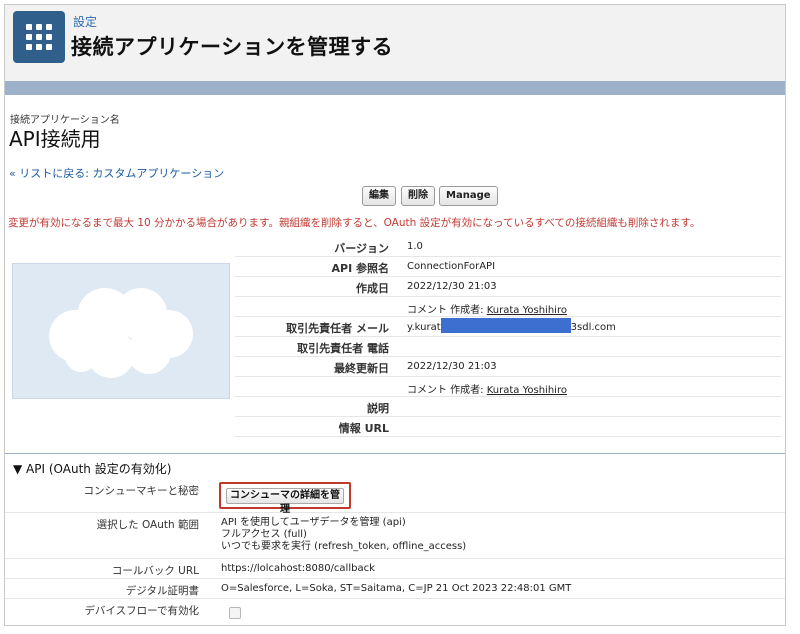  What do you see at coordinates (508, 407) in the screenshot?
I see `description-row: 説明` at bounding box center [508, 407].